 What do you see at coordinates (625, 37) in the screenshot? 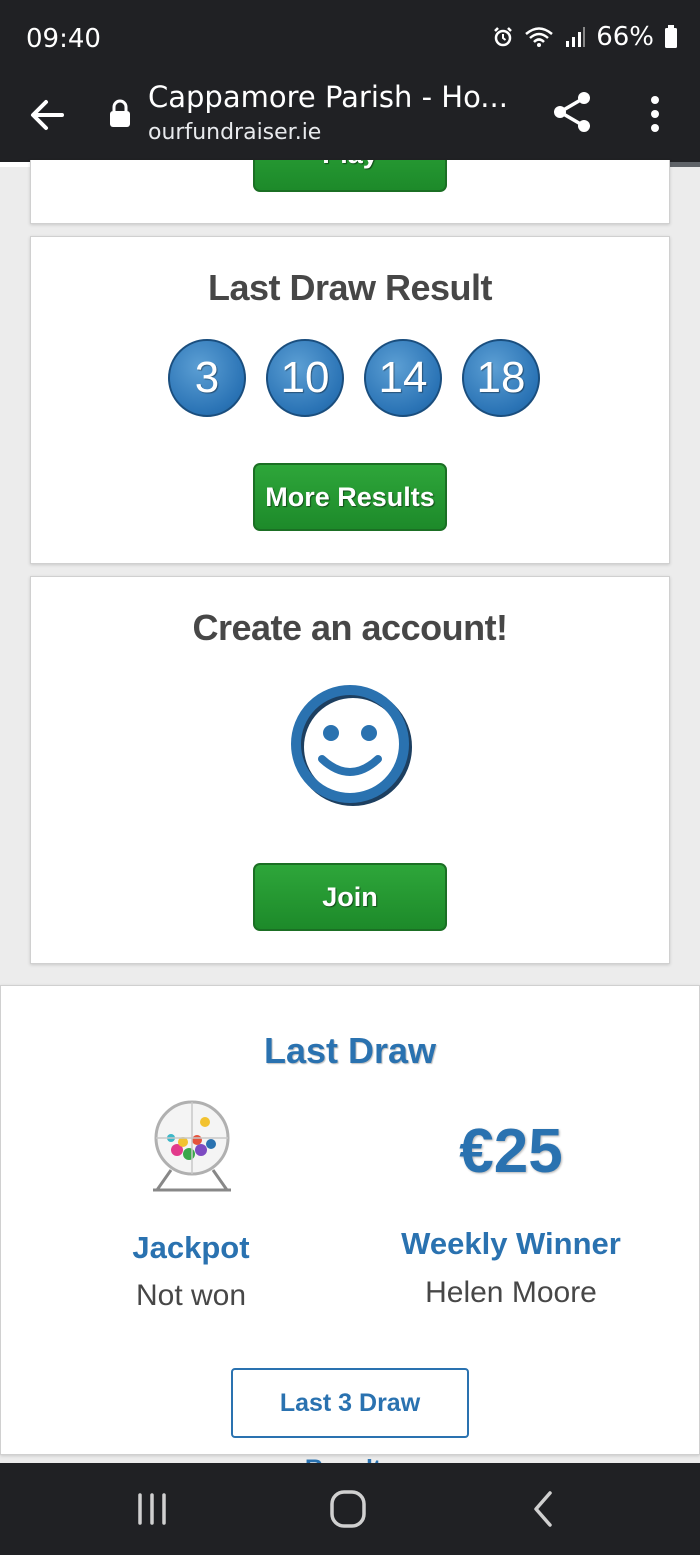
I see `battery-percent: 66%` at bounding box center [625, 37].